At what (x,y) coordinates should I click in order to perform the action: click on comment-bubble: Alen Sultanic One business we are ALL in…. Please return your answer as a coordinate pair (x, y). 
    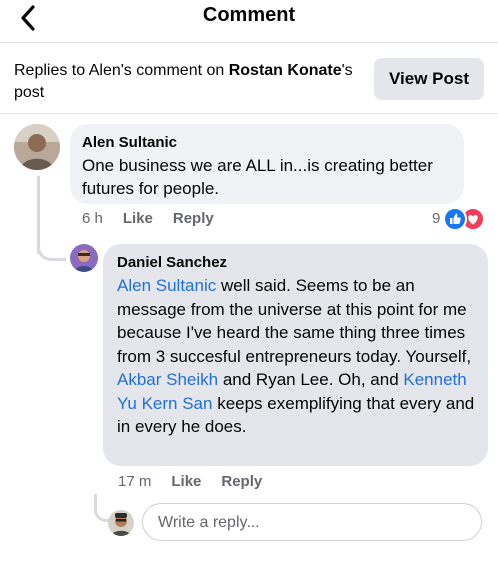
    Looking at the image, I should click on (267, 164).